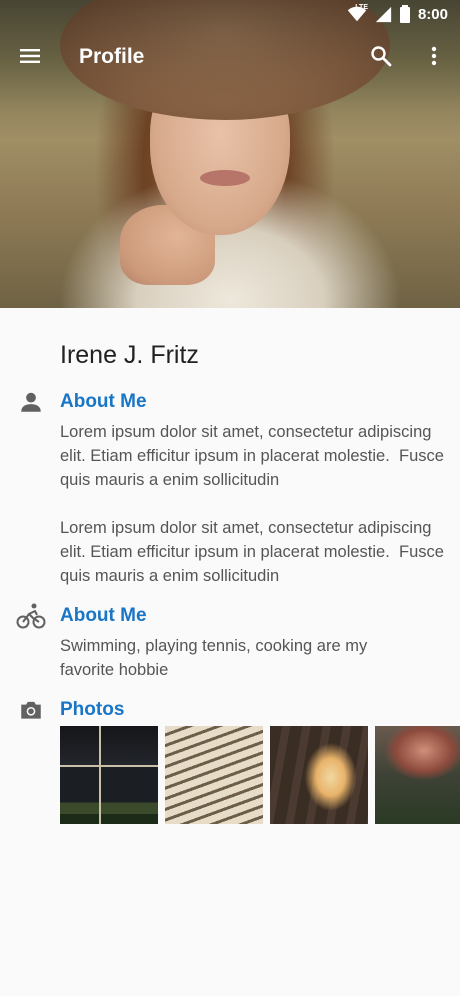 This screenshot has height=996, width=460. Describe the element at coordinates (383, 14) in the screenshot. I see `cell-signal-icon` at that location.